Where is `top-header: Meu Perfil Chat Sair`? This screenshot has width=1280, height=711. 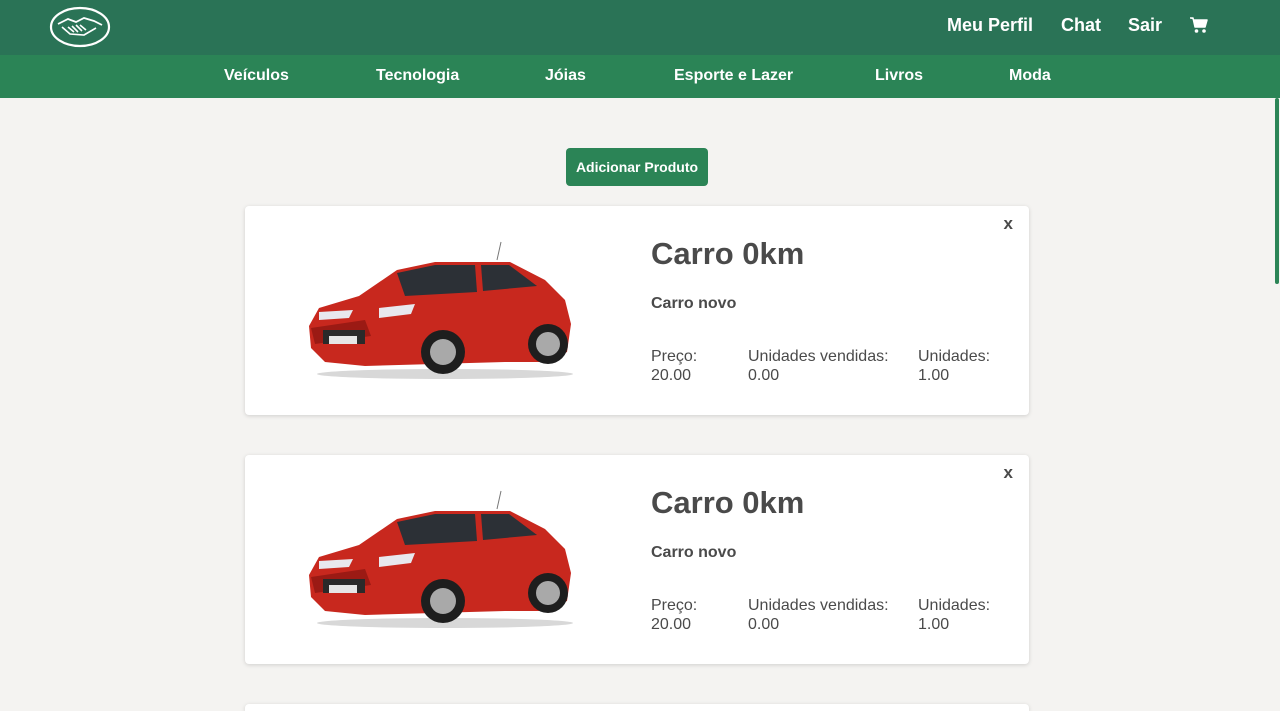 top-header: Meu Perfil Chat Sair is located at coordinates (640, 27).